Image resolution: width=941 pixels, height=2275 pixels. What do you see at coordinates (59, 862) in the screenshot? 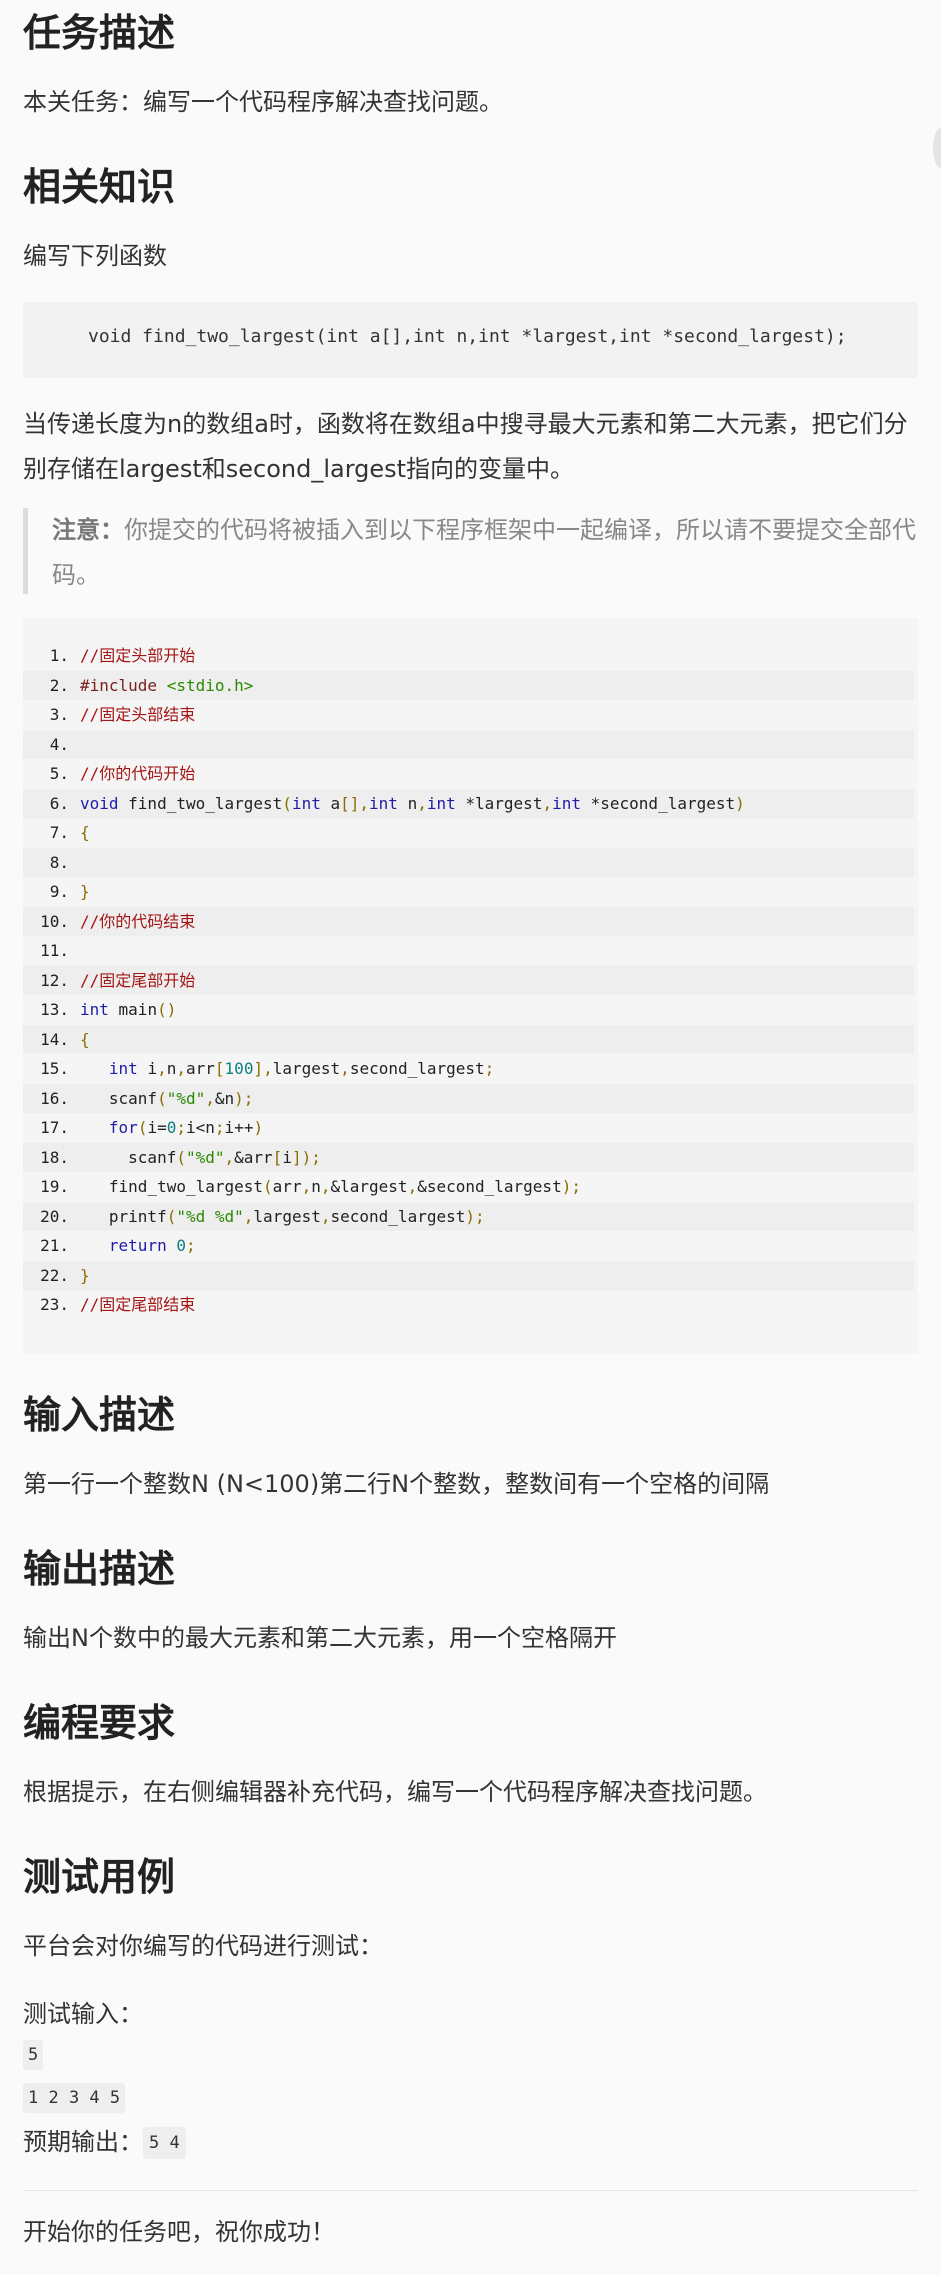
I see `line-number: 8.` at bounding box center [59, 862].